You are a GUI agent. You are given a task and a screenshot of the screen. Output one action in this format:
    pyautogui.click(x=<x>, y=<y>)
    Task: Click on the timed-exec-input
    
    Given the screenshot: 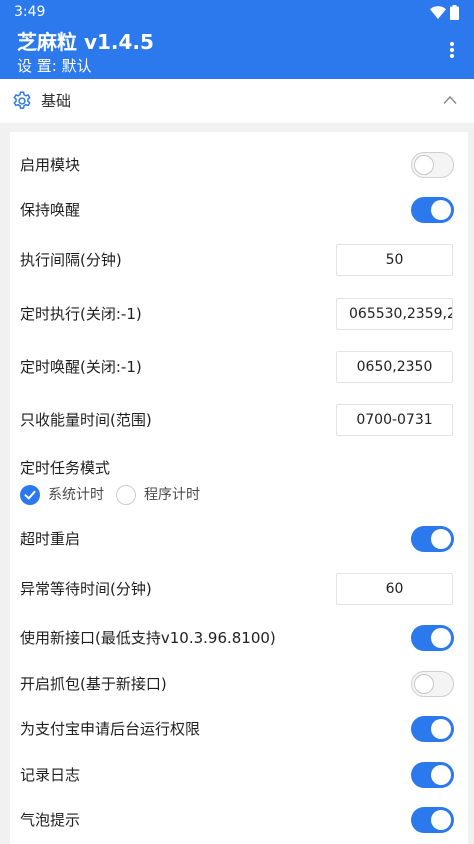 What is the action you would take?
    pyautogui.click(x=394, y=314)
    